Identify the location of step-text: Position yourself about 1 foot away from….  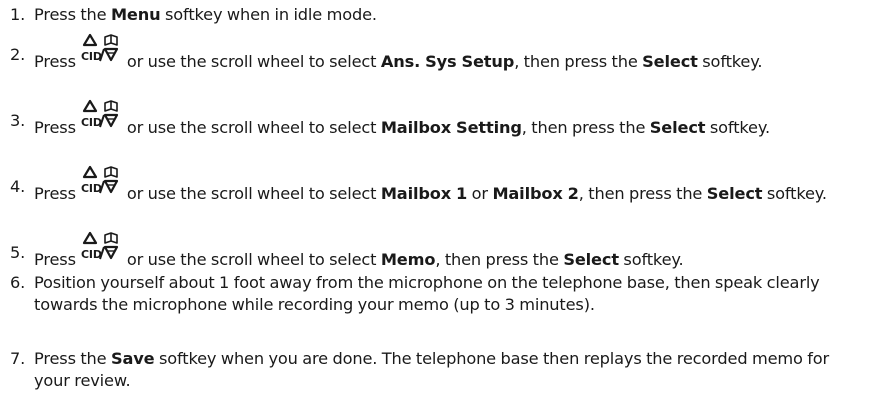
(427, 293).